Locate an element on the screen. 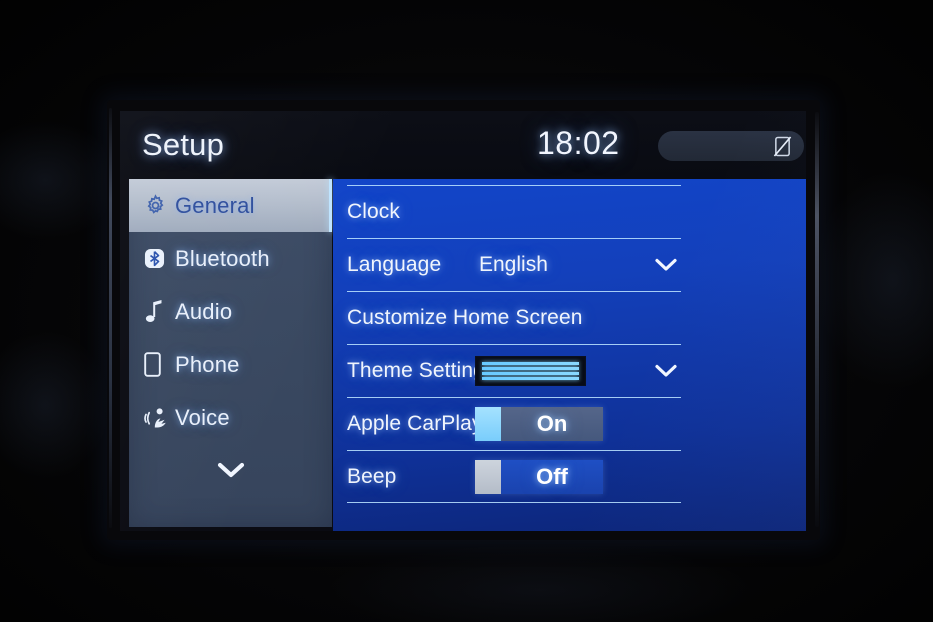 The height and width of the screenshot is (622, 933). list-item-beep: Beep Off is located at coordinates (514, 476).